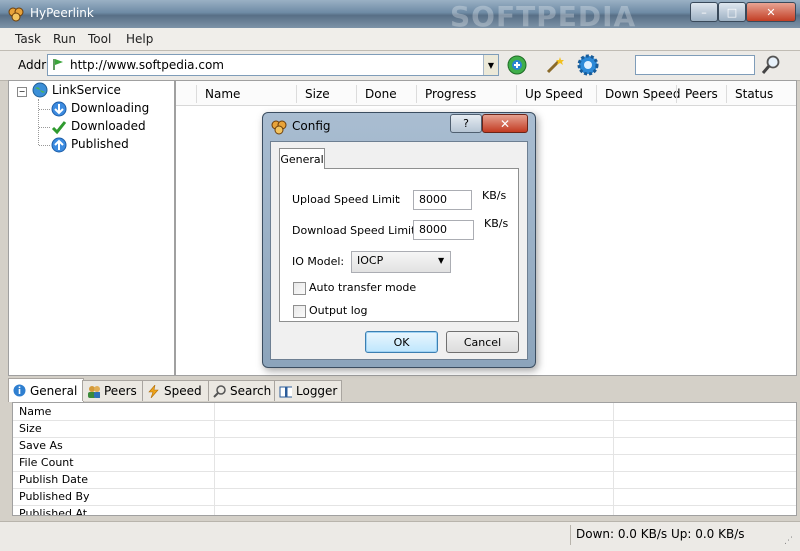 The width and height of the screenshot is (800, 551). What do you see at coordinates (22, 92) in the screenshot?
I see `tree-collapse-toggle: −` at bounding box center [22, 92].